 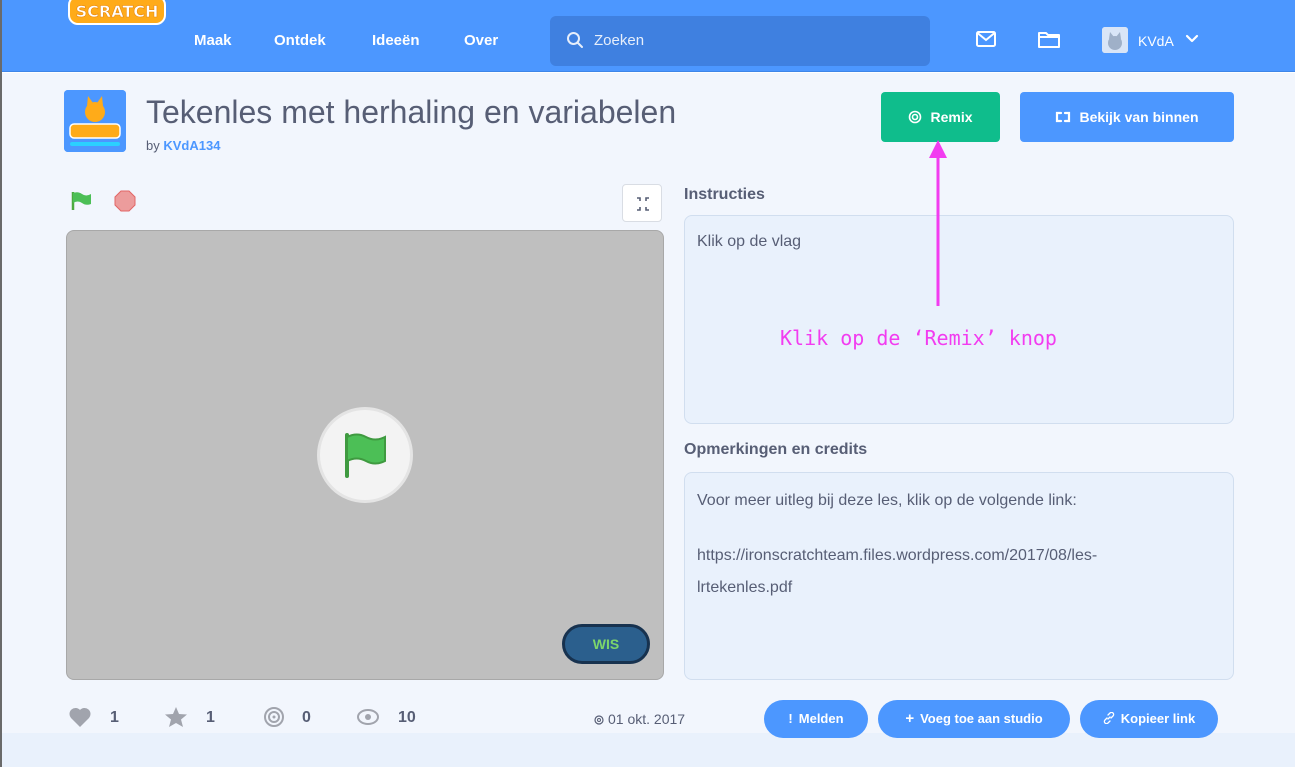 What do you see at coordinates (153, 145) in the screenshot?
I see `by-label: by` at bounding box center [153, 145].